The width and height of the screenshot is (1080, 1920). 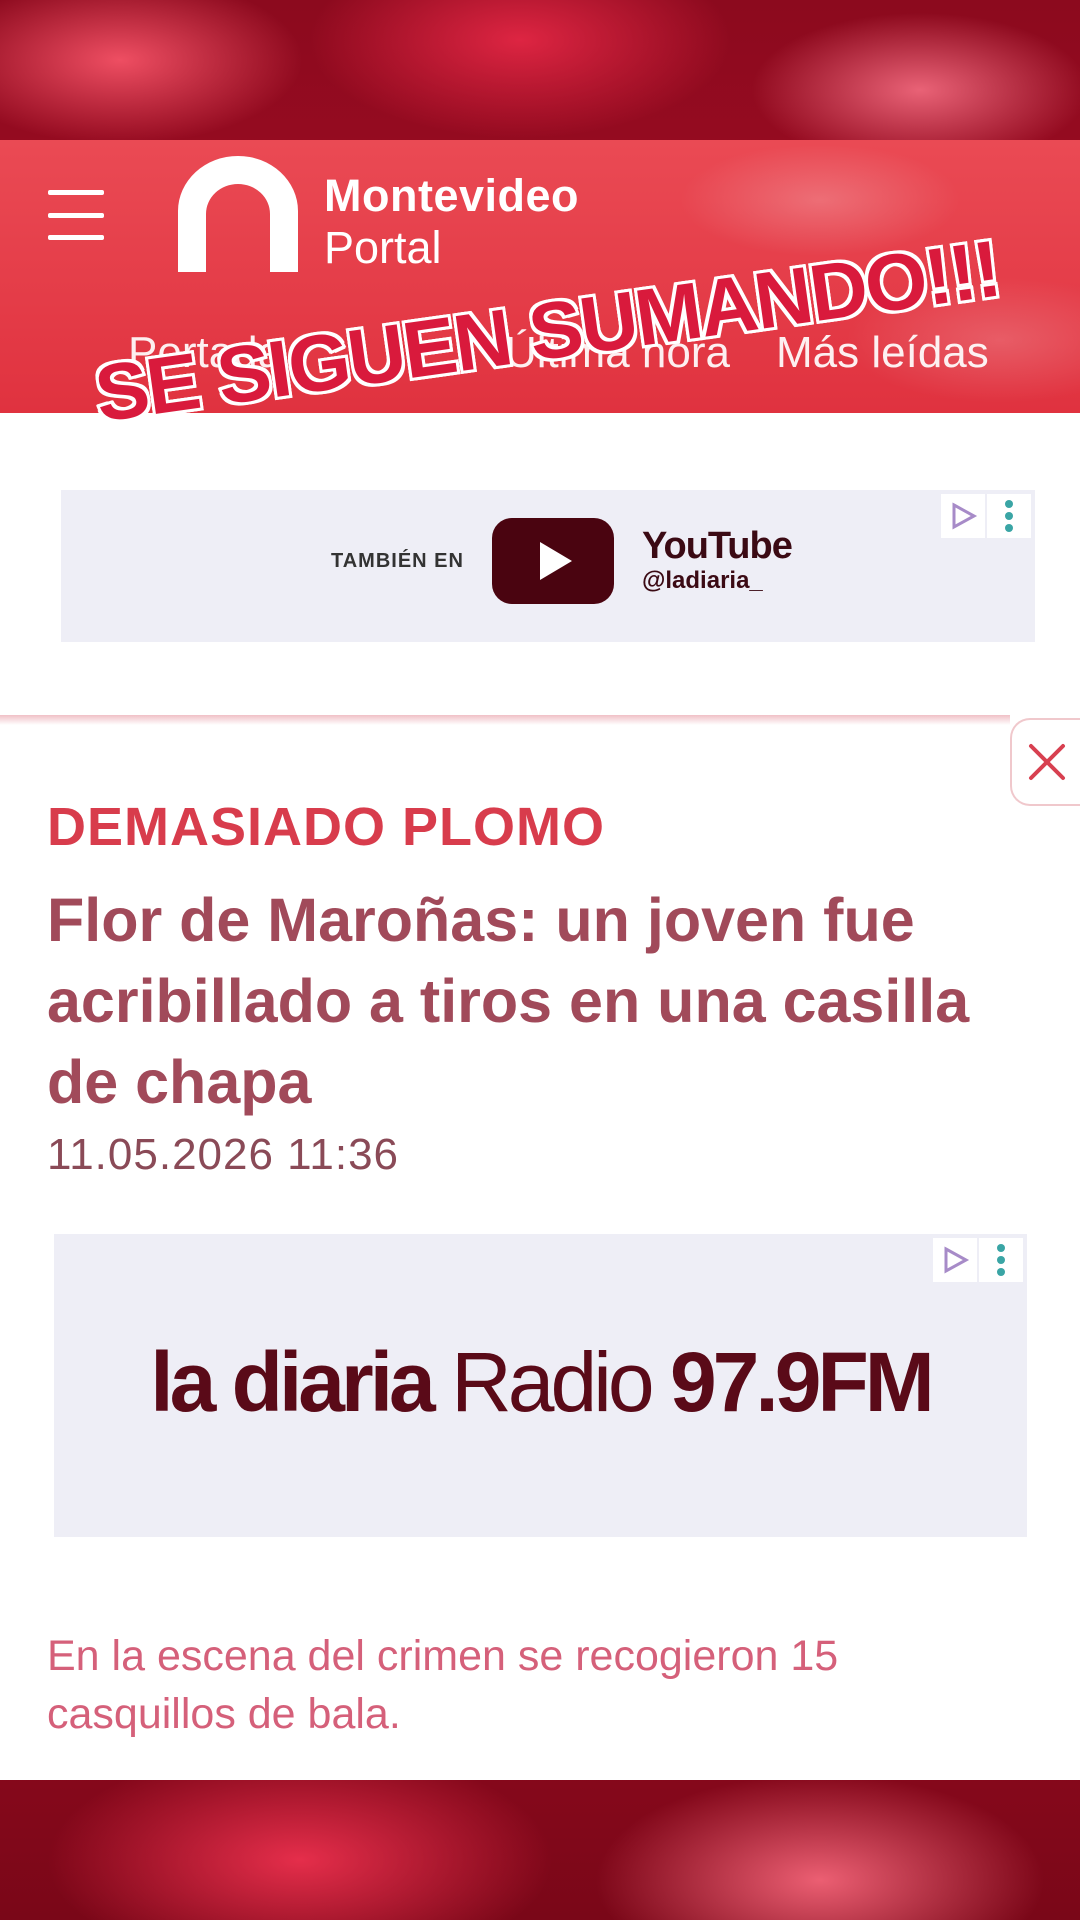 I want to click on radio-ad-banner: la diaria Radio 97.9FM, so click(x=540, y=1385).